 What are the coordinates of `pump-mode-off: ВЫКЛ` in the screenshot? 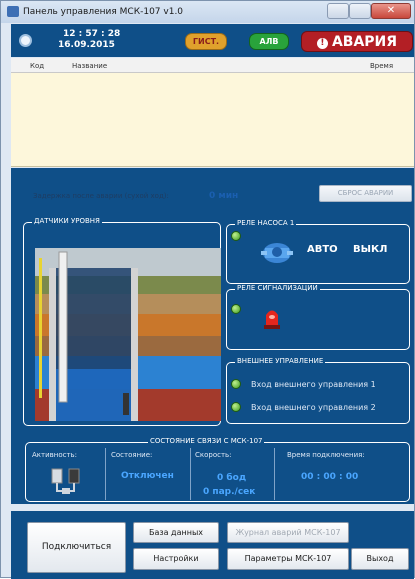 It's located at (370, 249).